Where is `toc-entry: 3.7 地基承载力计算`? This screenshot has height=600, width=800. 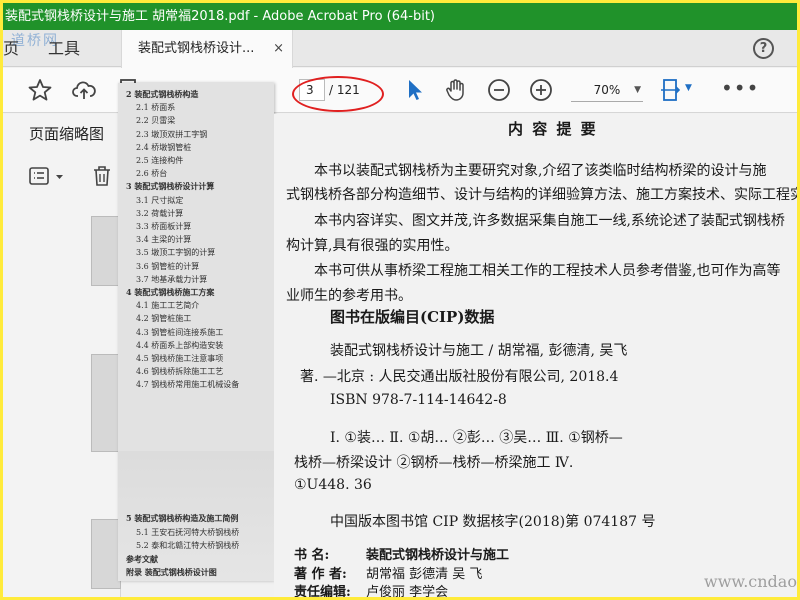
toc-entry: 3.7 地基承载力计算 is located at coordinates (172, 279).